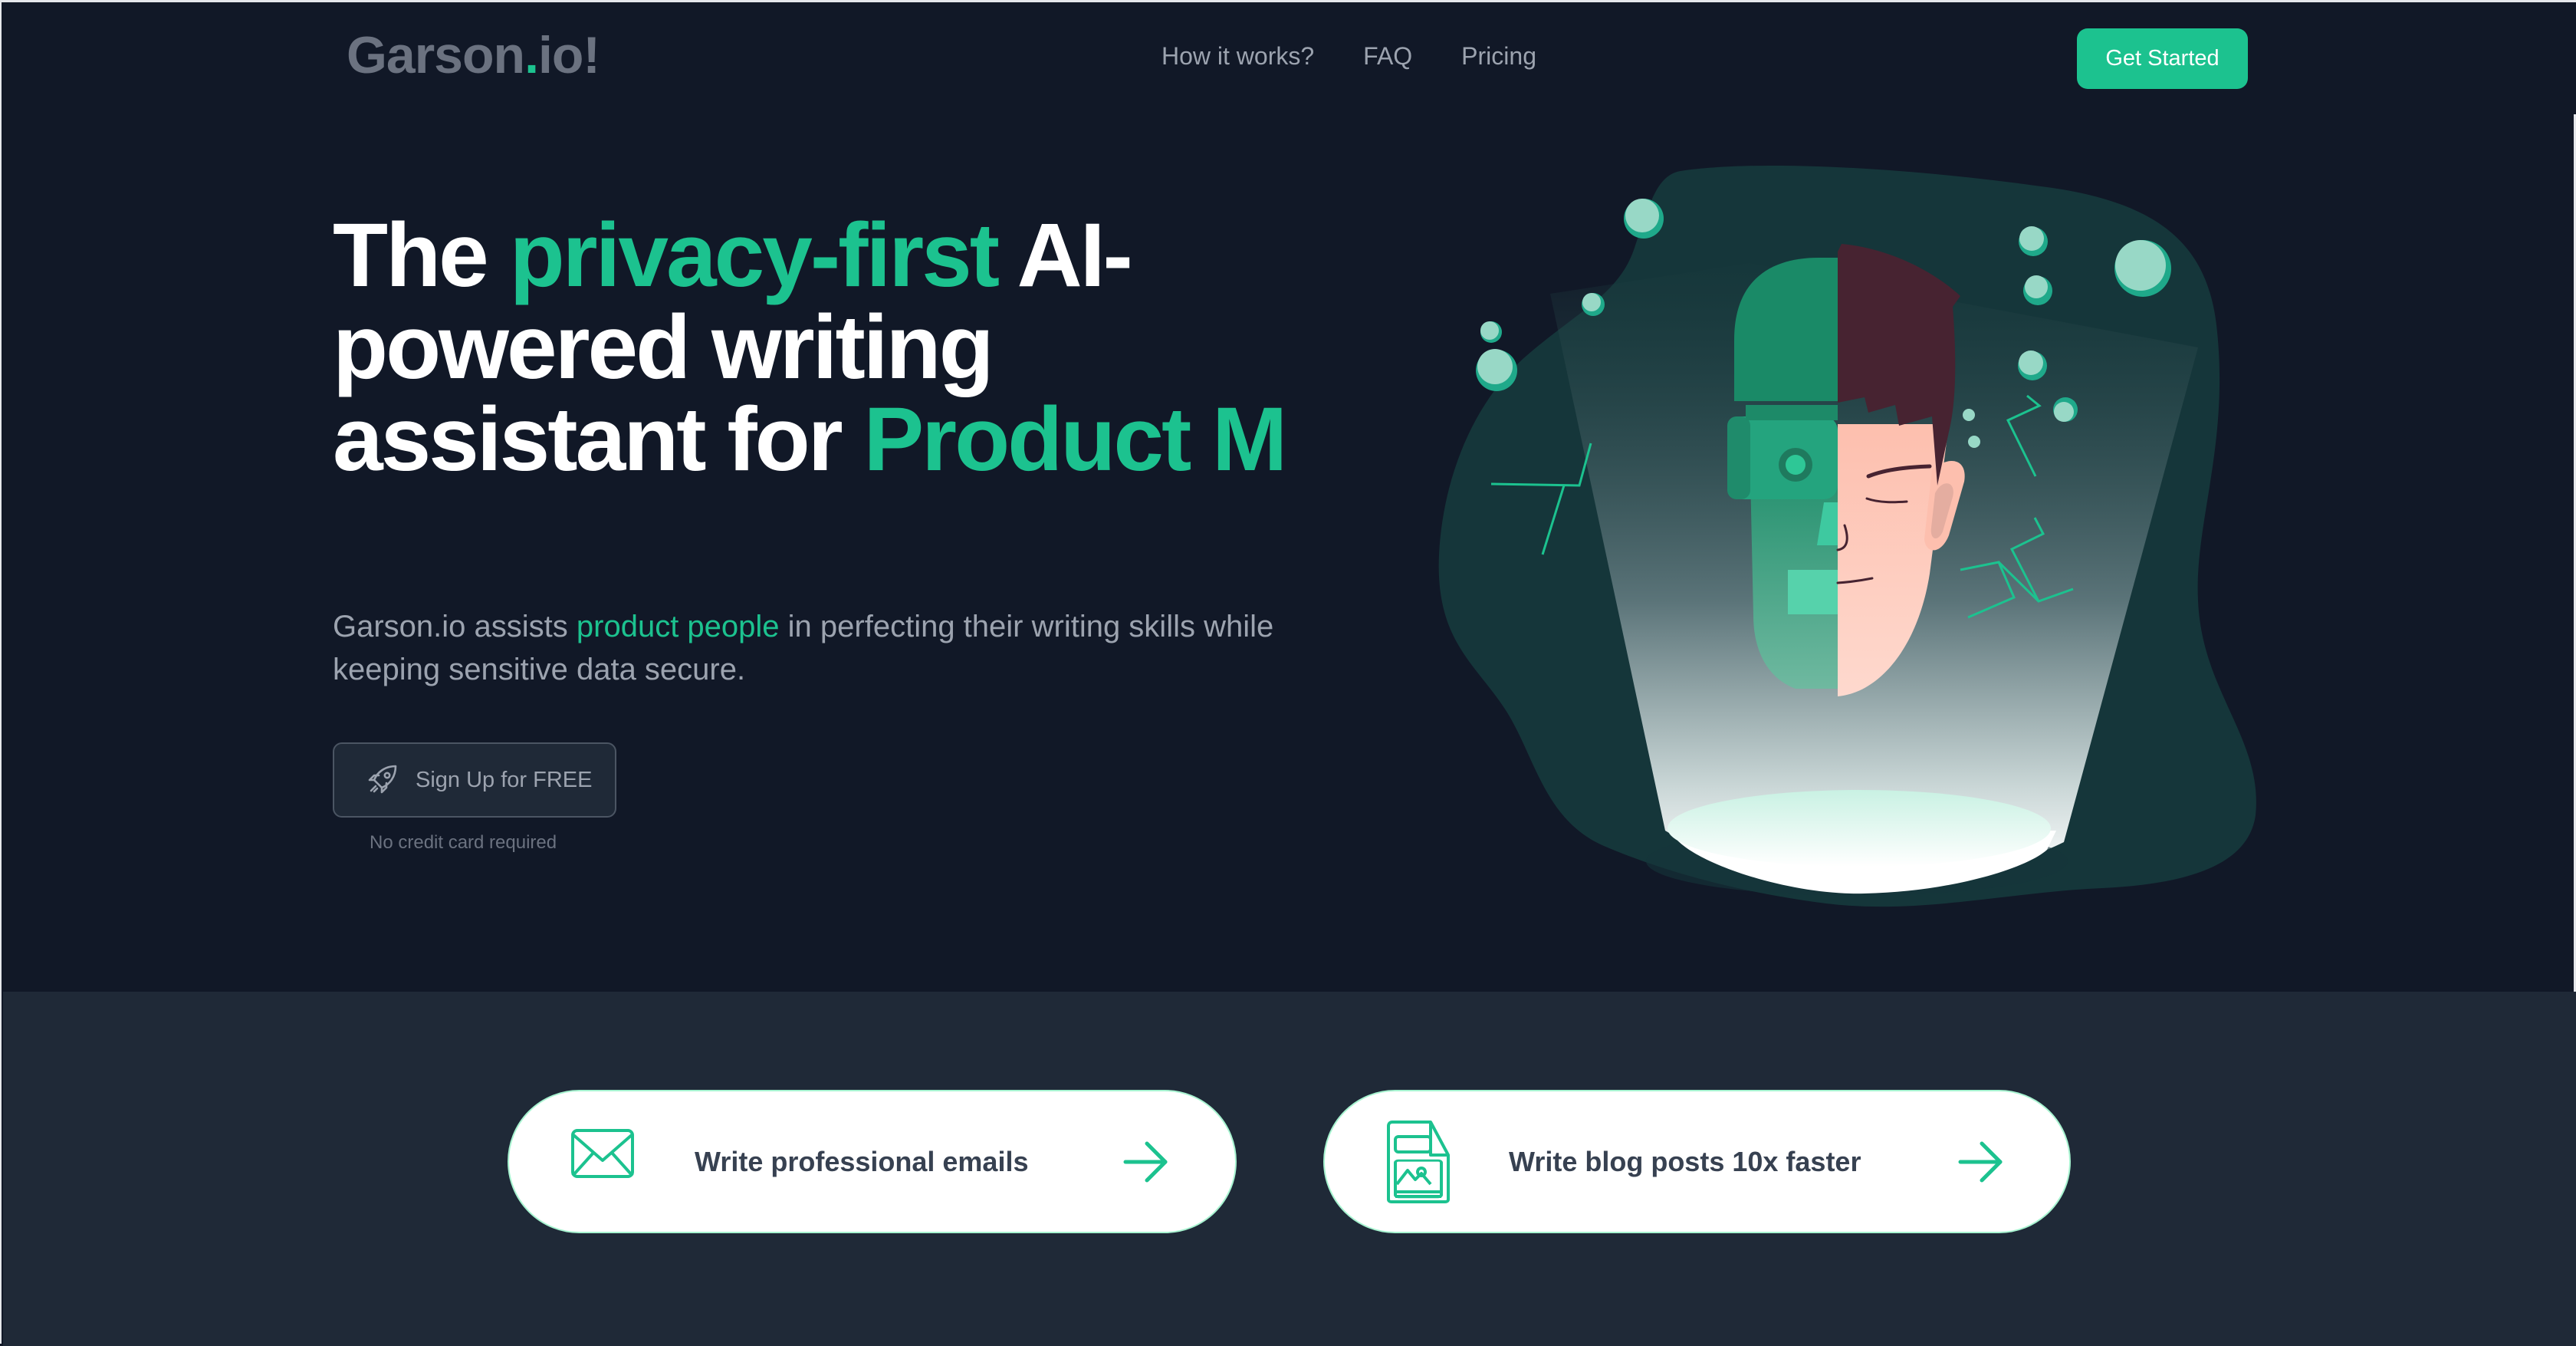 The height and width of the screenshot is (1346, 2576). Describe the element at coordinates (2162, 59) in the screenshot. I see `get-started-button: Get Started` at that location.